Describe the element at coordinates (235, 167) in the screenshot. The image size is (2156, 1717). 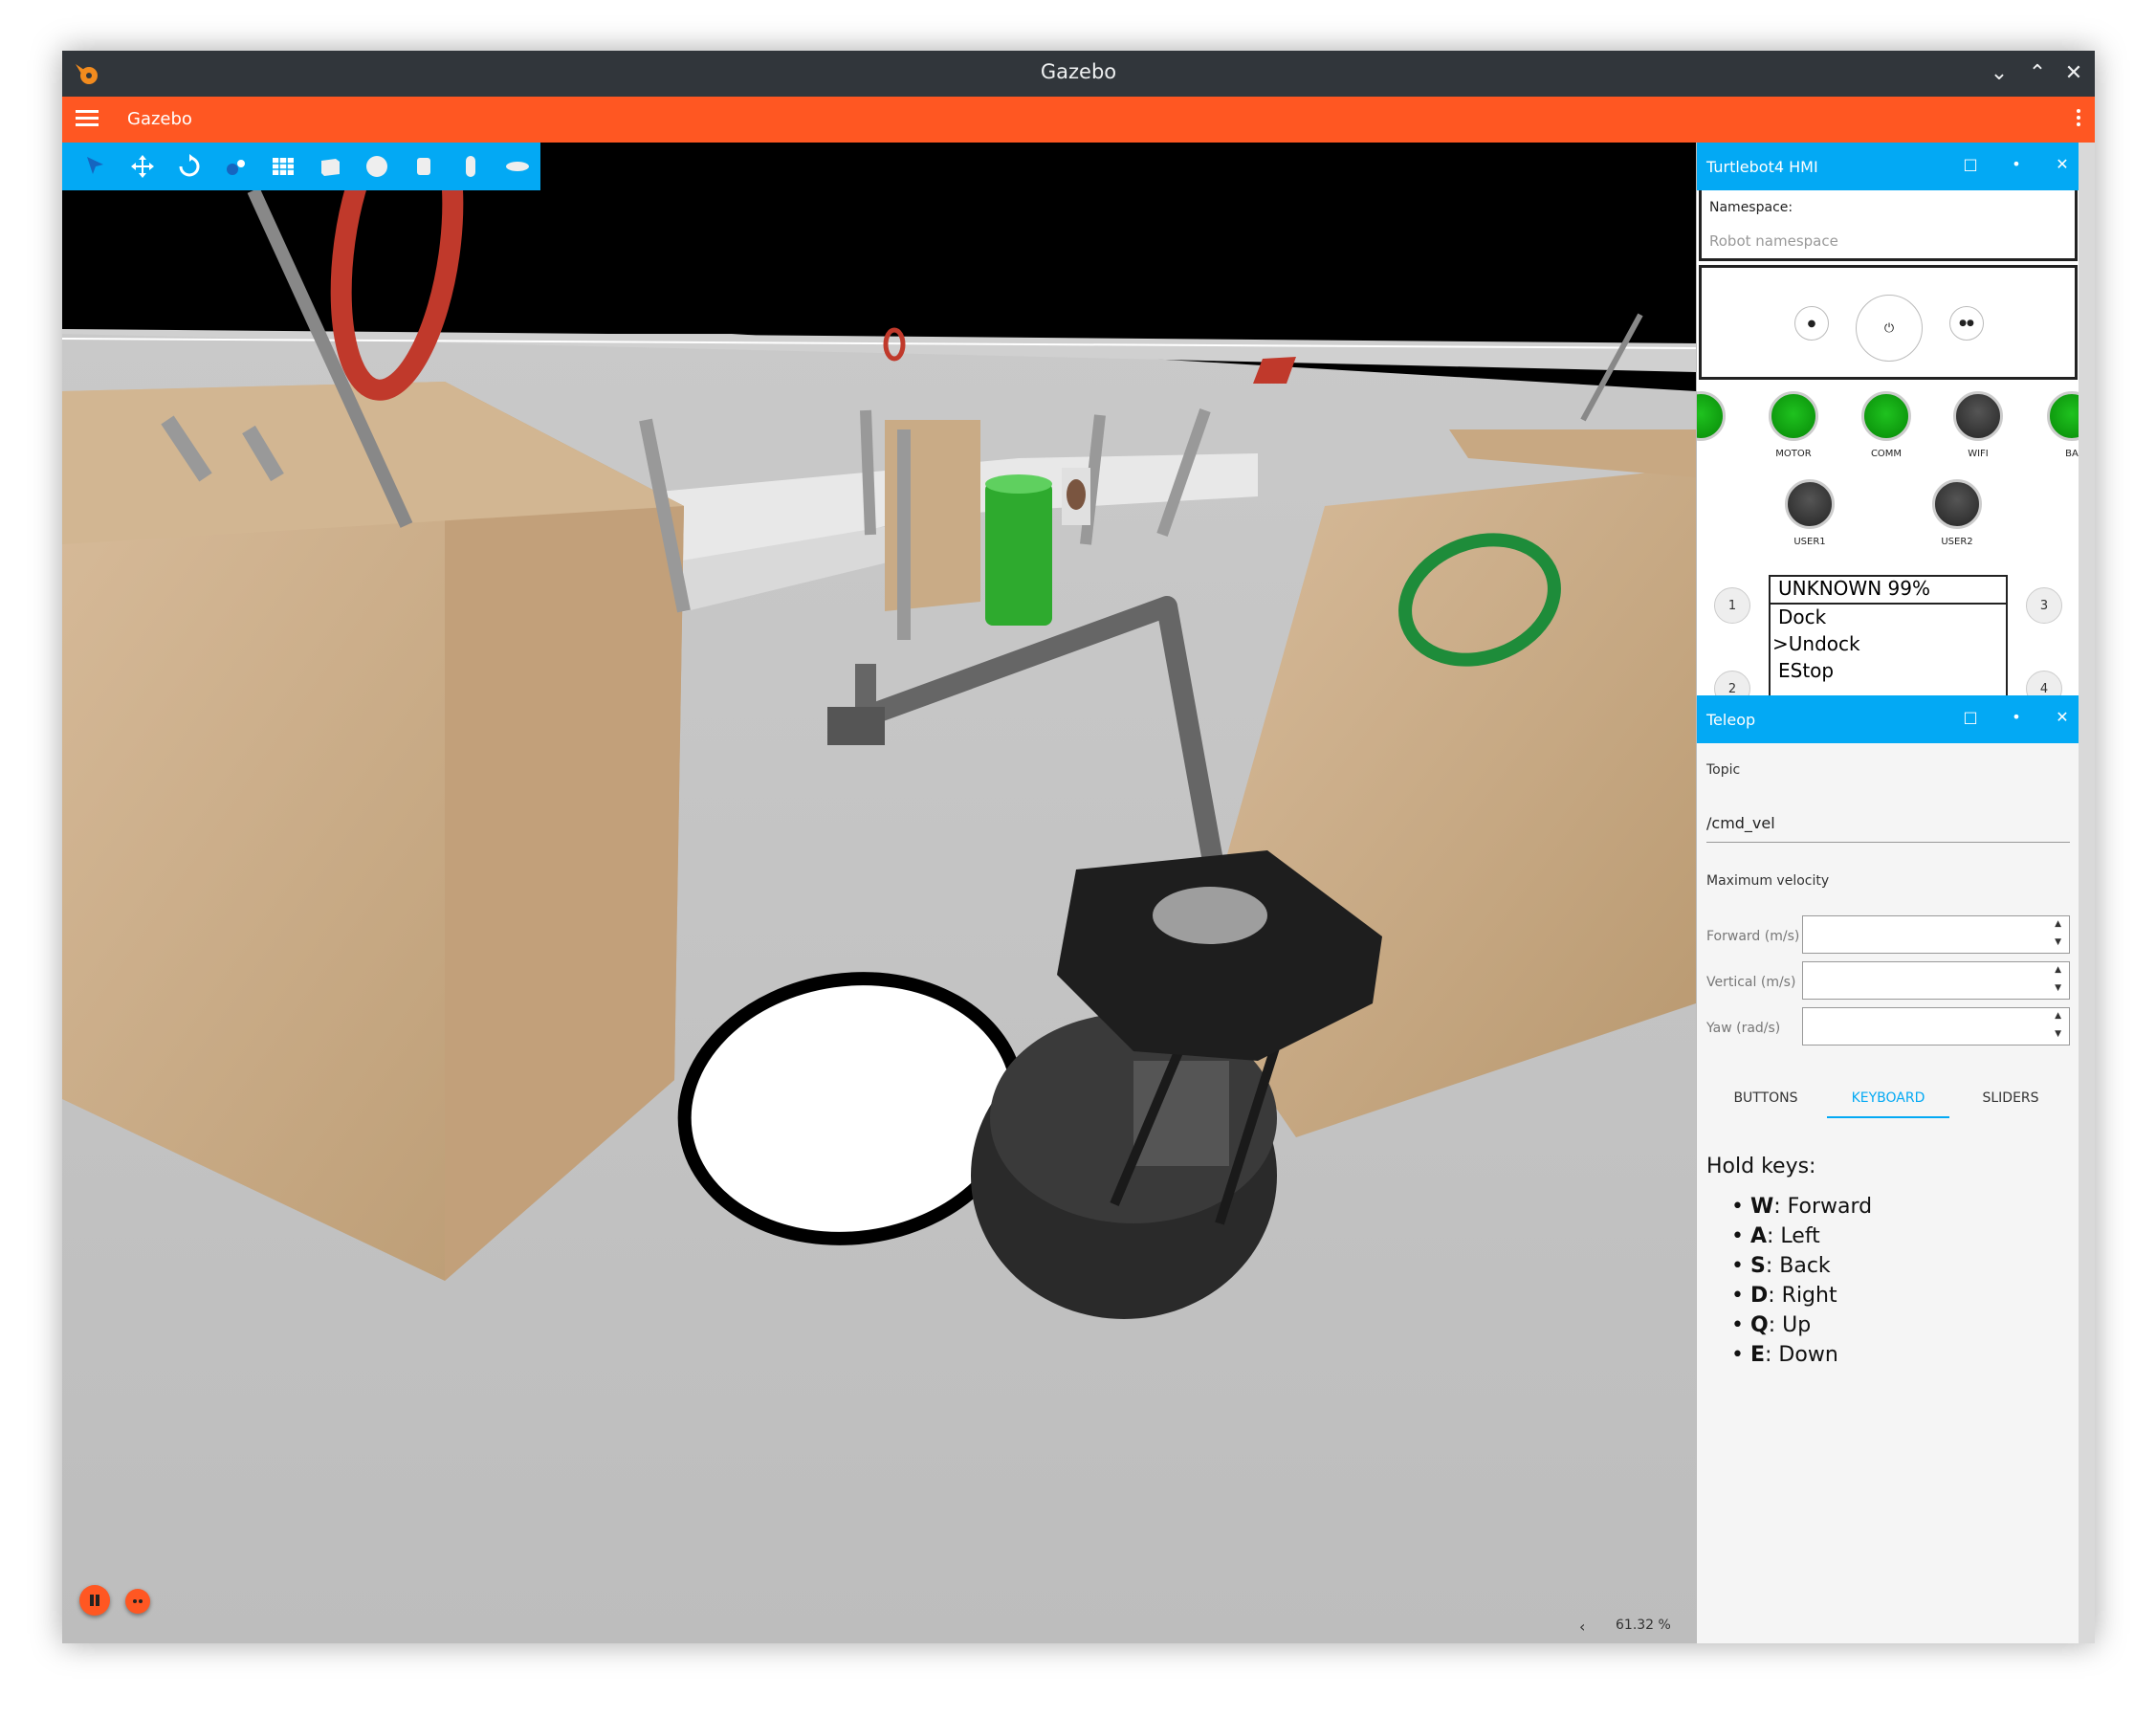
I see `transform-control-icon` at that location.